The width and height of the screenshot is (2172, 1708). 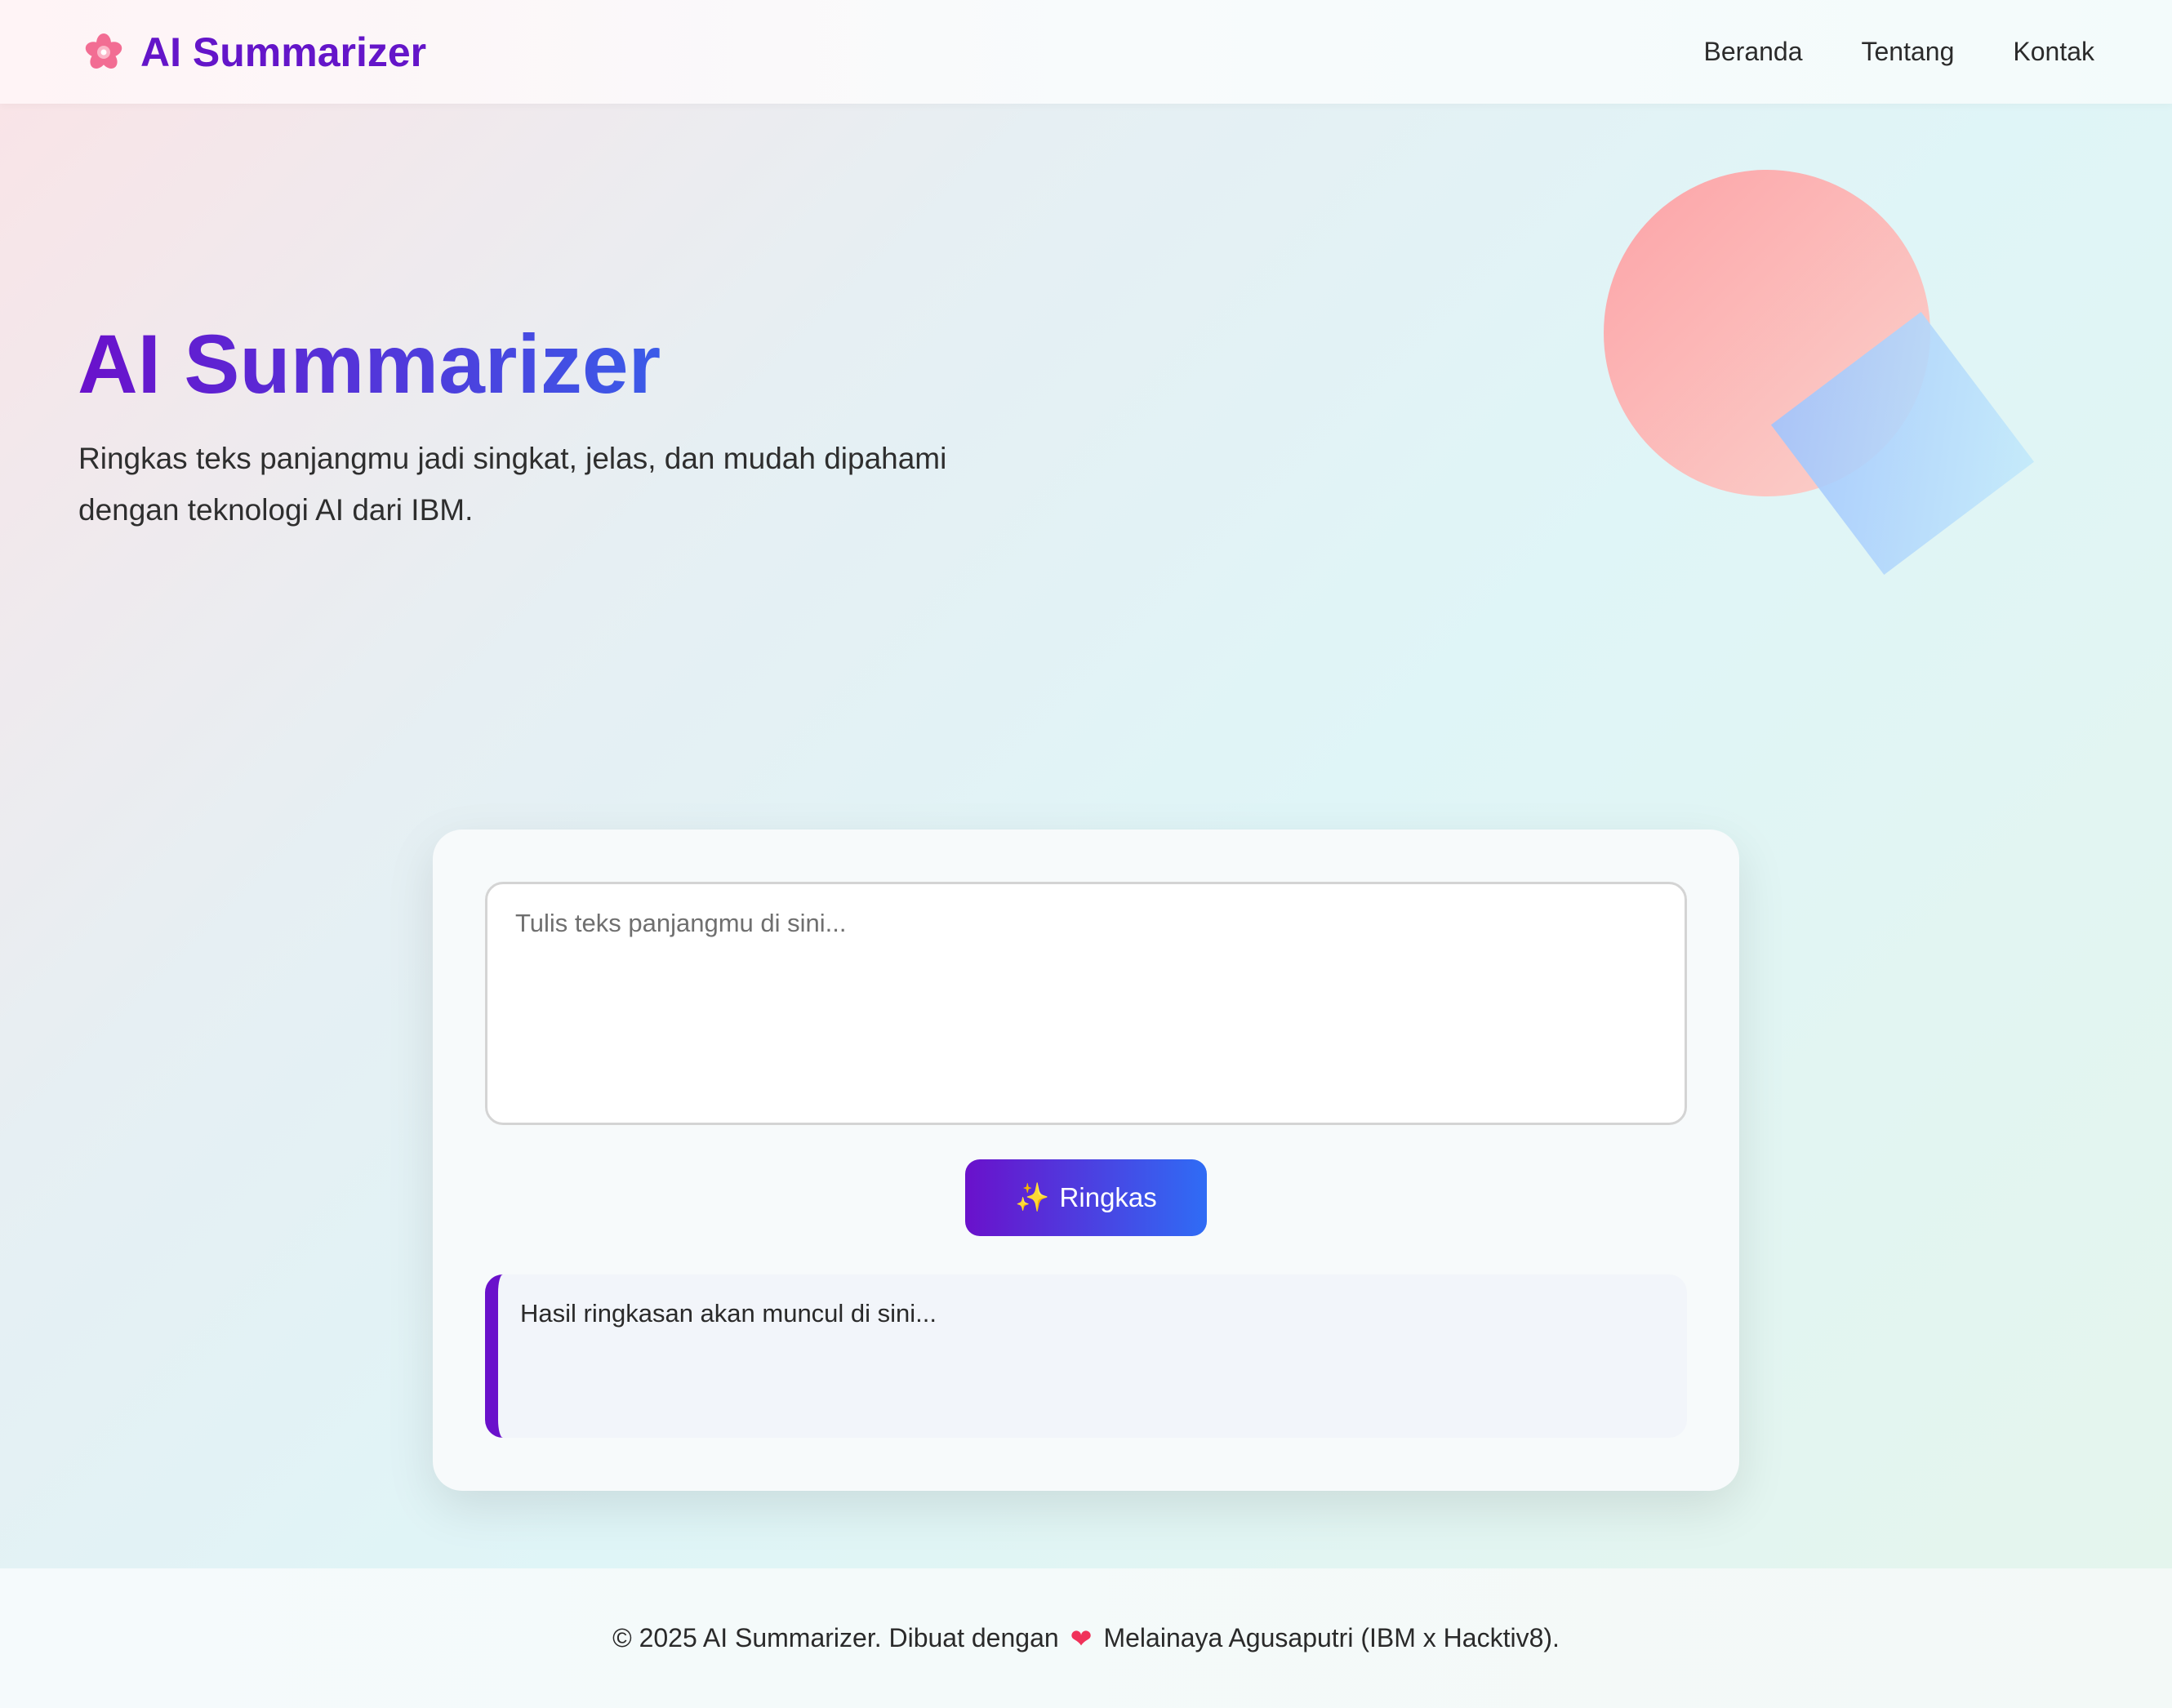 What do you see at coordinates (1754, 52) in the screenshot?
I see `nav-link-beranda: Beranda` at bounding box center [1754, 52].